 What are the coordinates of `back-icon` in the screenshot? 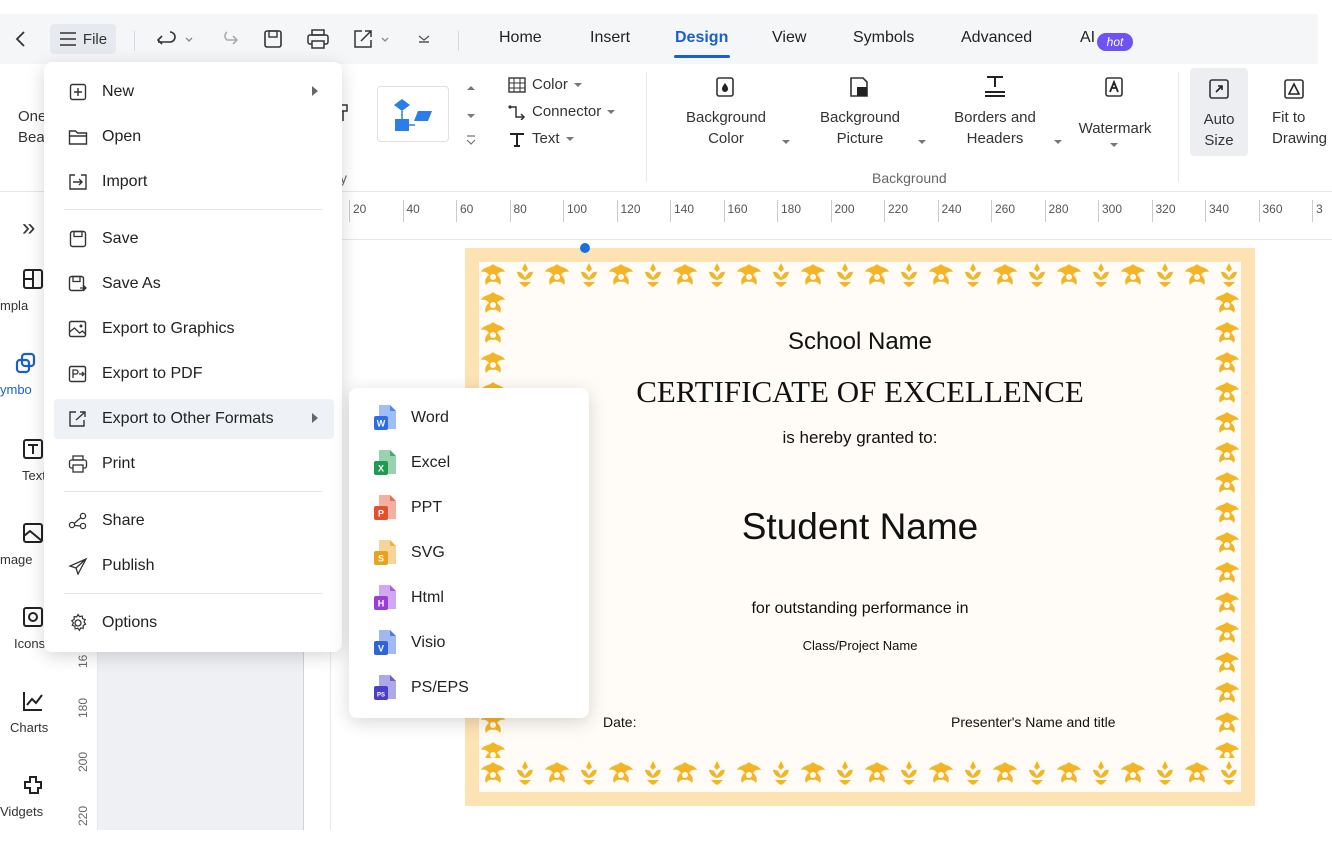 It's located at (21, 39).